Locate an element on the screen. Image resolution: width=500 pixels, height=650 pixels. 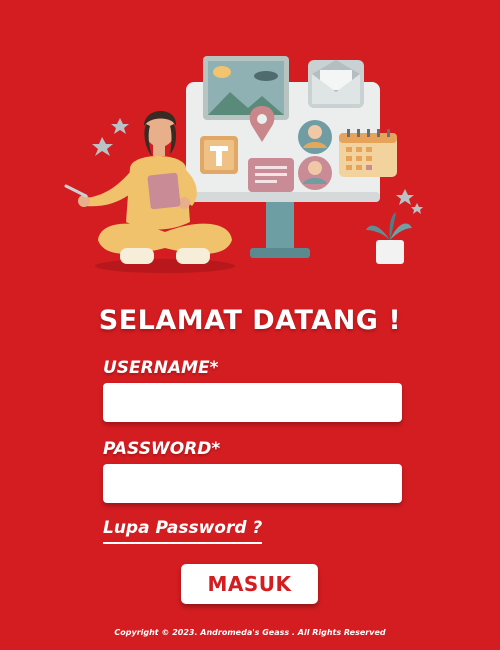
document-icon is located at coordinates (271, 175).